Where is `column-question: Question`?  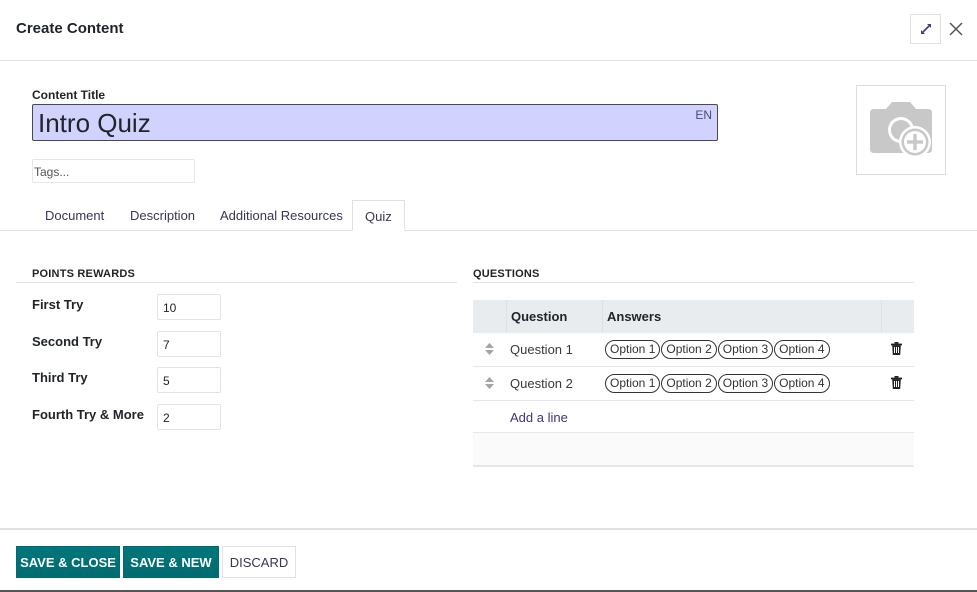 column-question: Question is located at coordinates (539, 316).